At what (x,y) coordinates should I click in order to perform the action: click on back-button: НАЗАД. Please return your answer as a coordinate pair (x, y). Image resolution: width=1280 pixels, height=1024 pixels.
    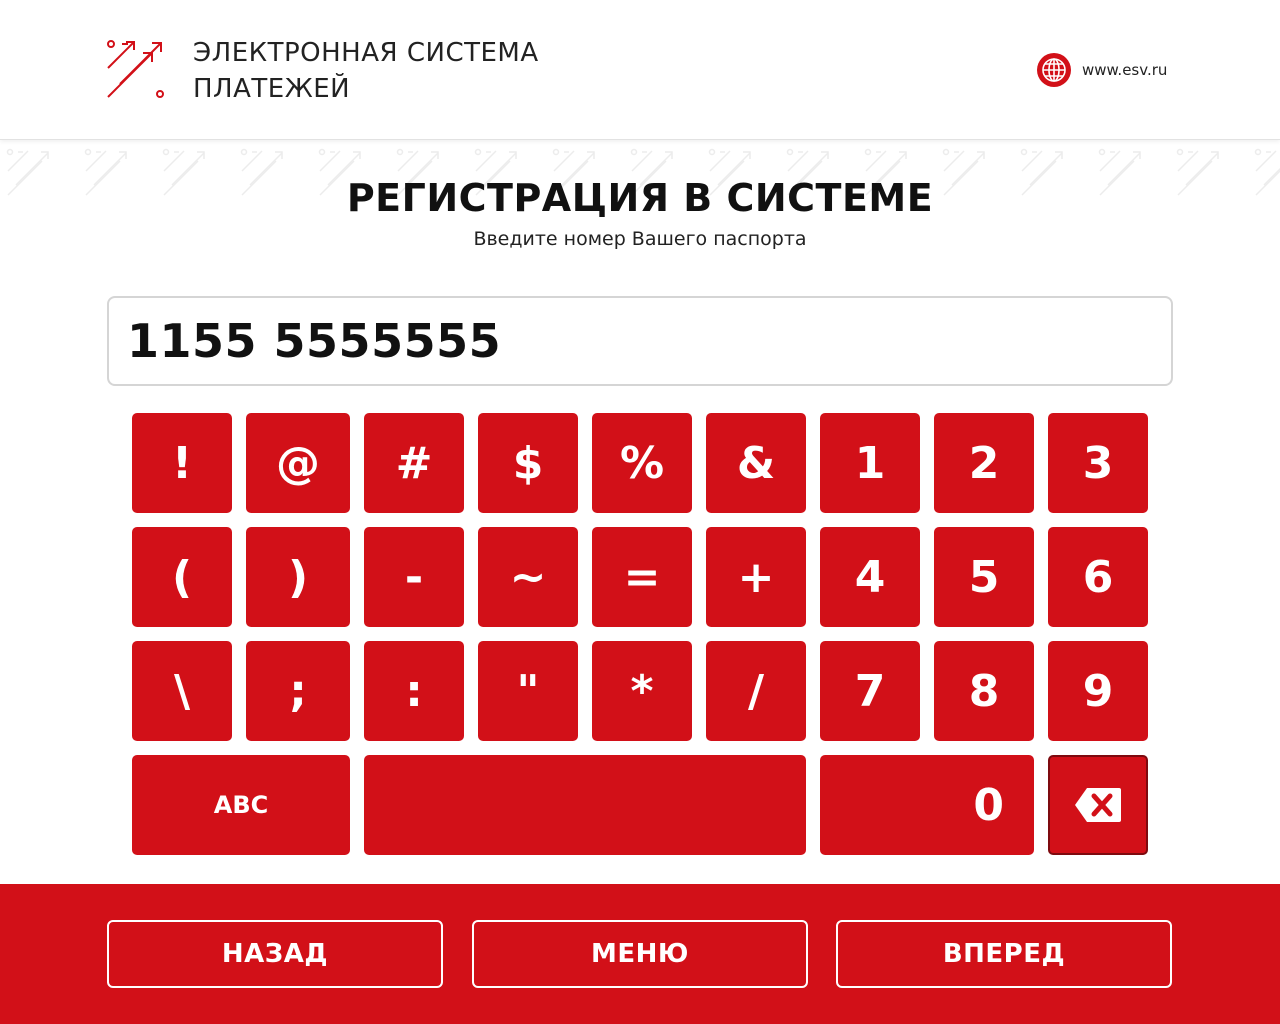
    Looking at the image, I should click on (275, 954).